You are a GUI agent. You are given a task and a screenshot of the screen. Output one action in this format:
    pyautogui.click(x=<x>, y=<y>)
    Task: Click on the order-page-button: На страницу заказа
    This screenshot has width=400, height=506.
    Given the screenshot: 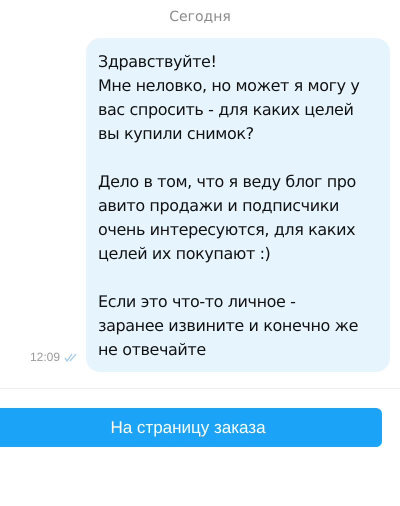 What is the action you would take?
    pyautogui.click(x=191, y=427)
    